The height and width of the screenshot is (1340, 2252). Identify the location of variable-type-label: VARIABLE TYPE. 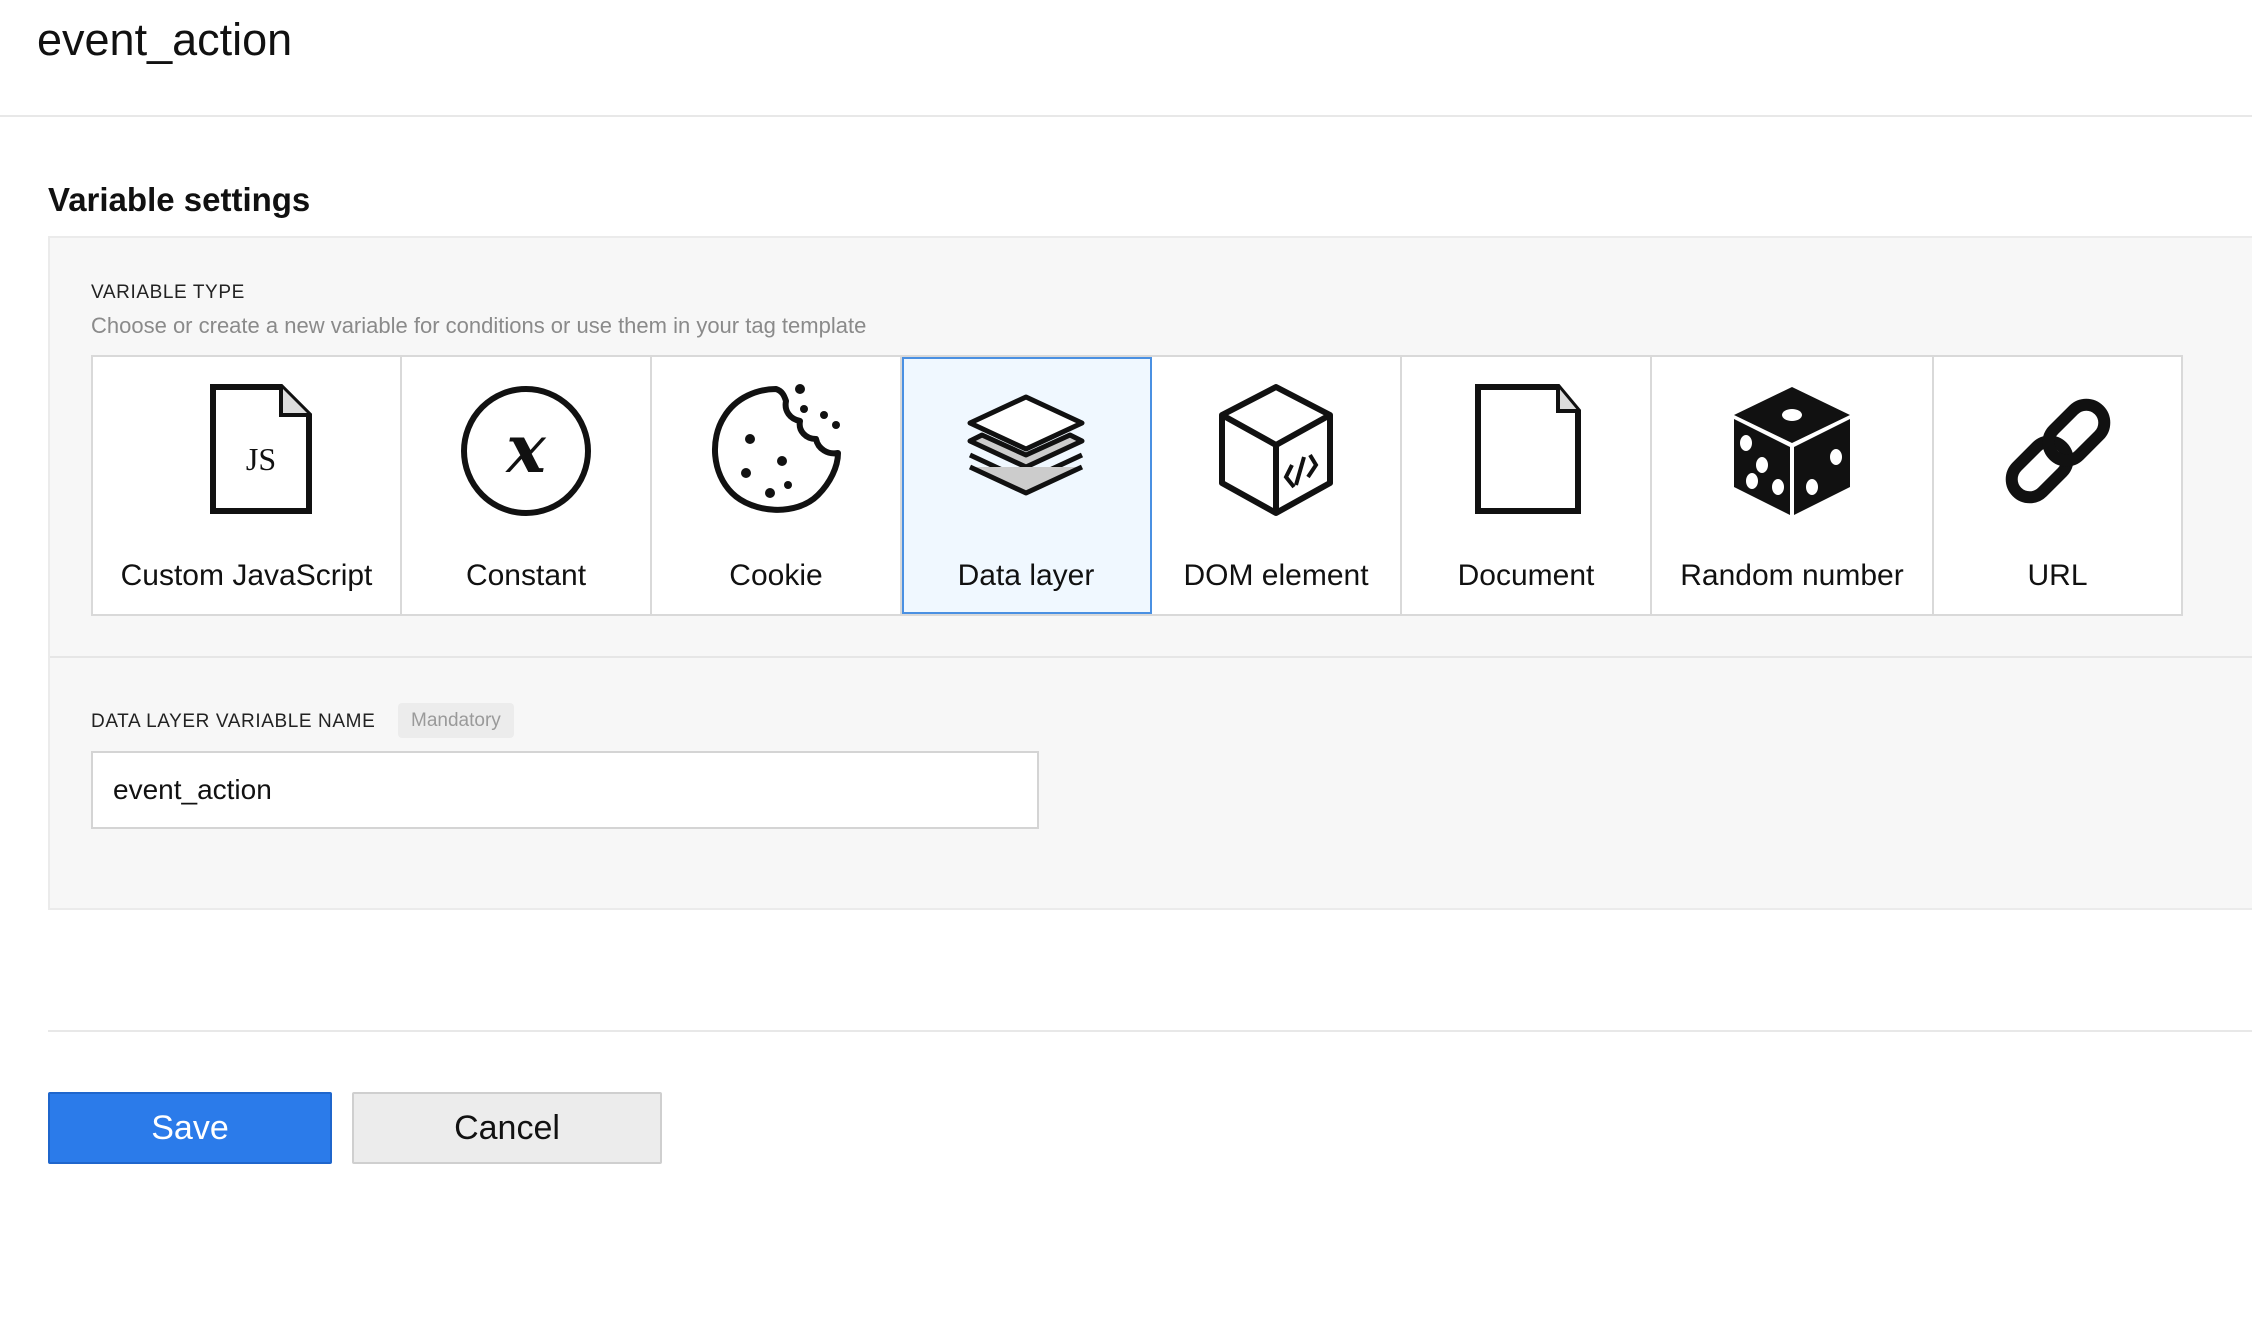
(168, 292).